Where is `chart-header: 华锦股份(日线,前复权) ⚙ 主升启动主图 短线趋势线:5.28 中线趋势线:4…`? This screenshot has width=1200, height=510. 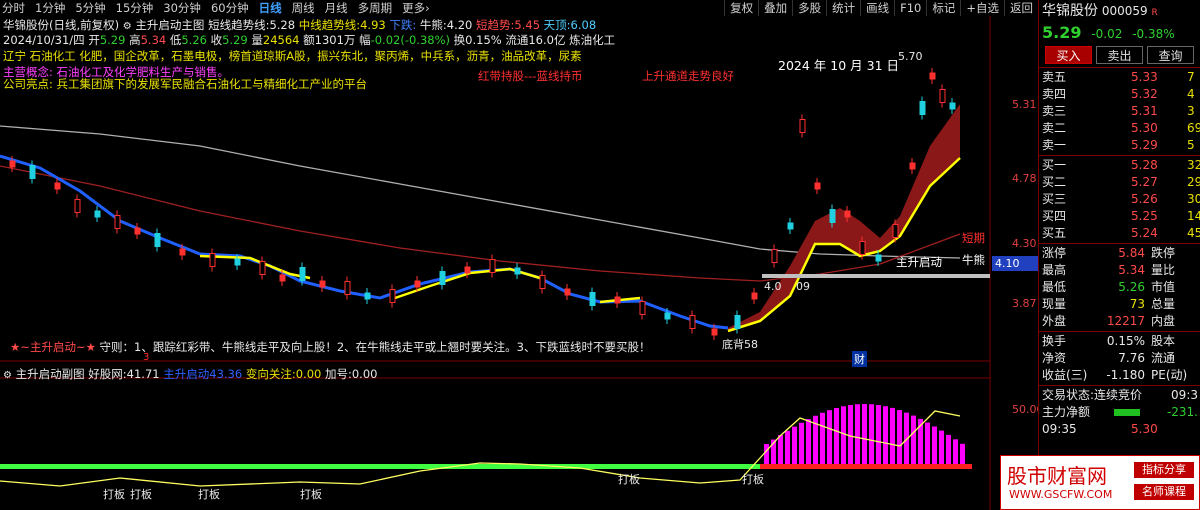 chart-header: 华锦股份(日线,前复权) ⚙ 主升启动主图 短线趋势线:5.28 中线趋势线:4… is located at coordinates (299, 25).